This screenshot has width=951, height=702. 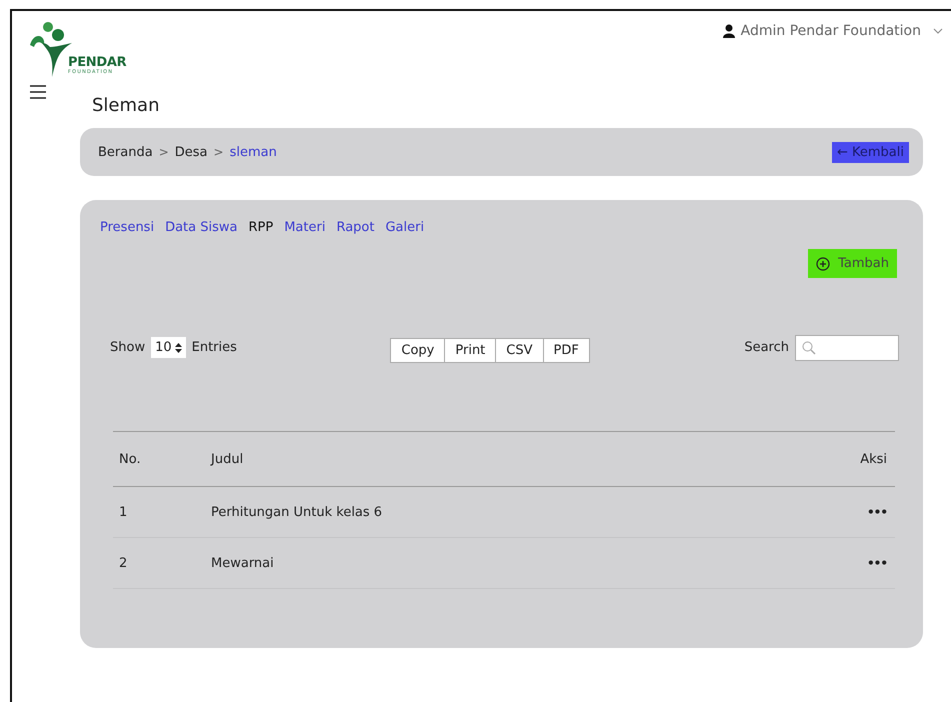 I want to click on column-header: Judul, so click(x=494, y=459).